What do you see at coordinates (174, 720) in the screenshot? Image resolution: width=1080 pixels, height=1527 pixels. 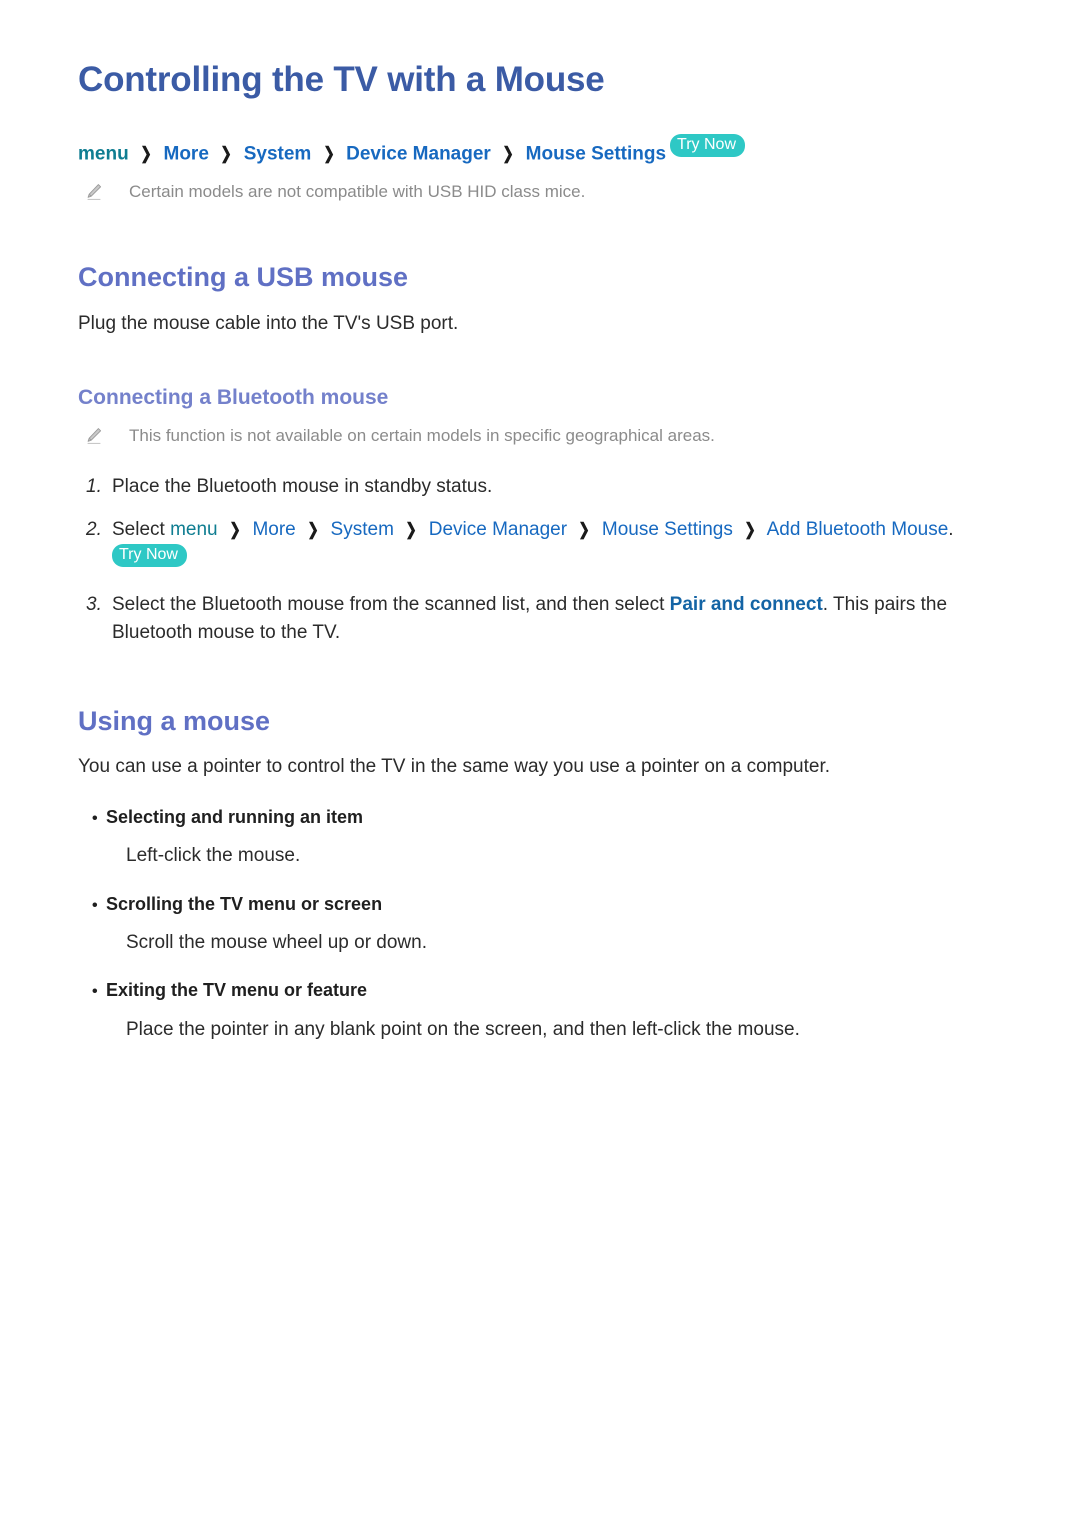 I see `section-heading-using-a-mouse: Using a mouse` at bounding box center [174, 720].